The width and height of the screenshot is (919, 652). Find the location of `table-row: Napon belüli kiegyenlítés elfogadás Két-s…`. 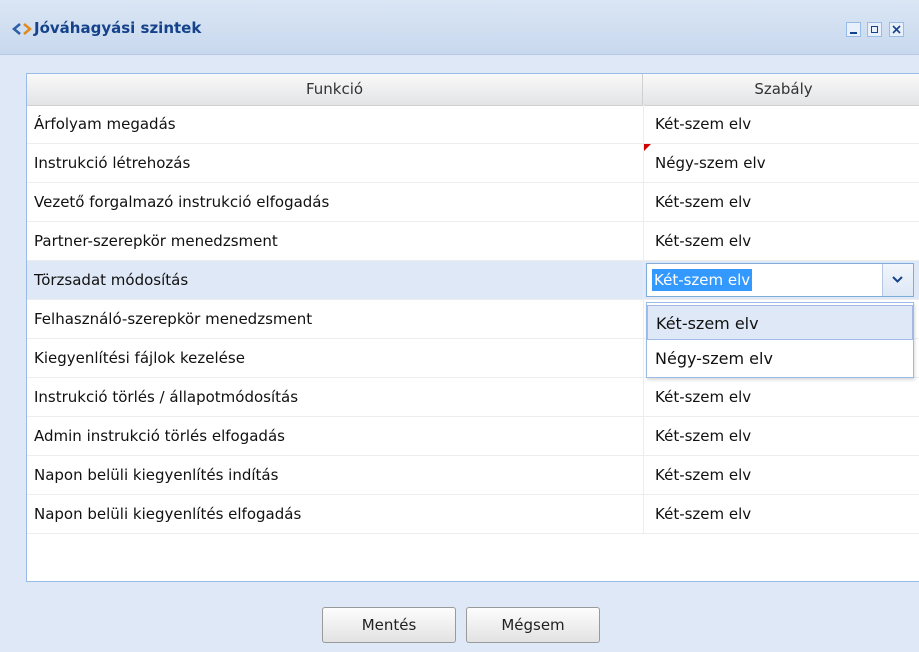

table-row: Napon belüli kiegyenlítés elfogadás Két-s… is located at coordinates (473, 514).